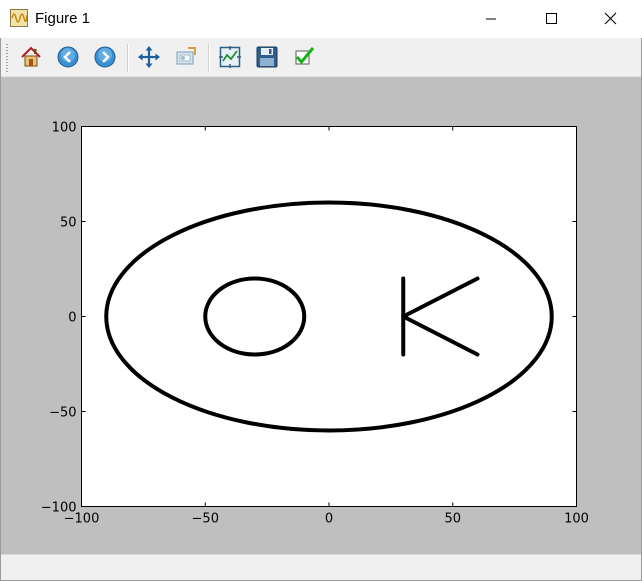  I want to click on y-tick-label: −50, so click(62, 413).